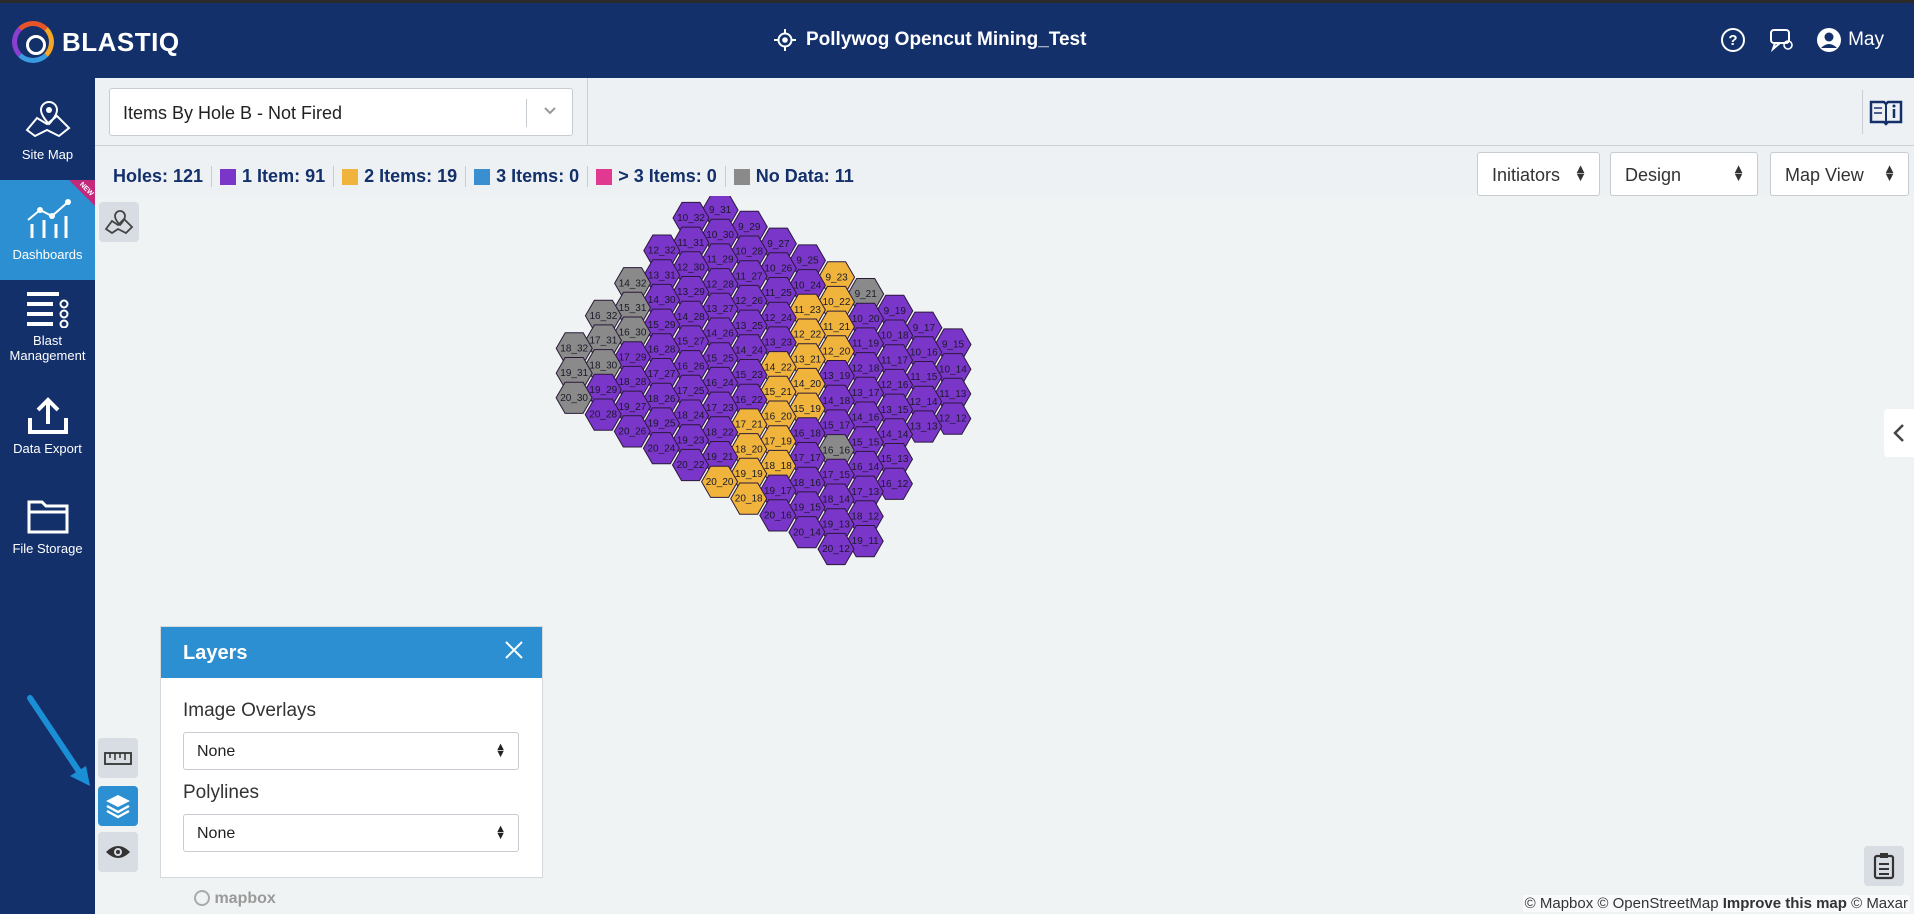 The image size is (1914, 914). What do you see at coordinates (47, 254) in the screenshot?
I see `sidebar-item-label: Dashboards` at bounding box center [47, 254].